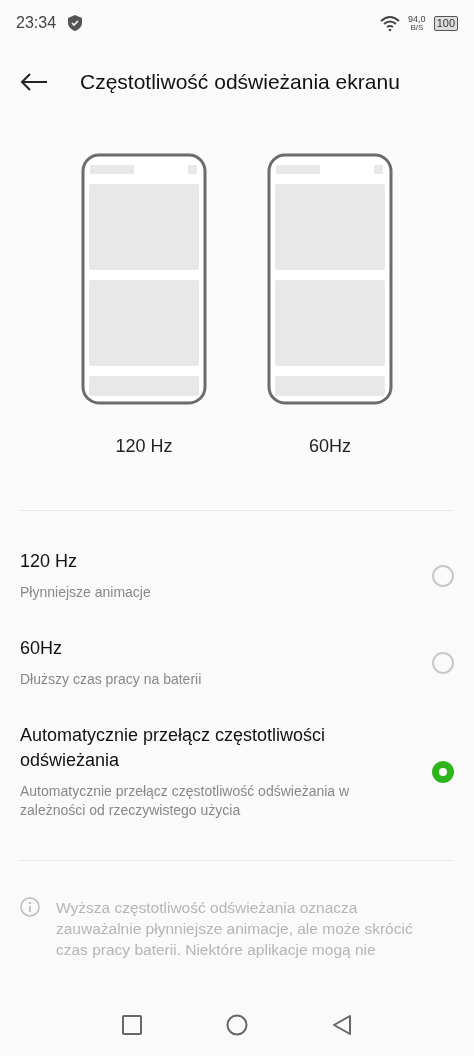  Describe the element at coordinates (185, 801) in the screenshot. I see `option-subtitle: Automatycznie przełącz częstotliwość odświeżania w zależności od rzeczywistego użycia` at that location.